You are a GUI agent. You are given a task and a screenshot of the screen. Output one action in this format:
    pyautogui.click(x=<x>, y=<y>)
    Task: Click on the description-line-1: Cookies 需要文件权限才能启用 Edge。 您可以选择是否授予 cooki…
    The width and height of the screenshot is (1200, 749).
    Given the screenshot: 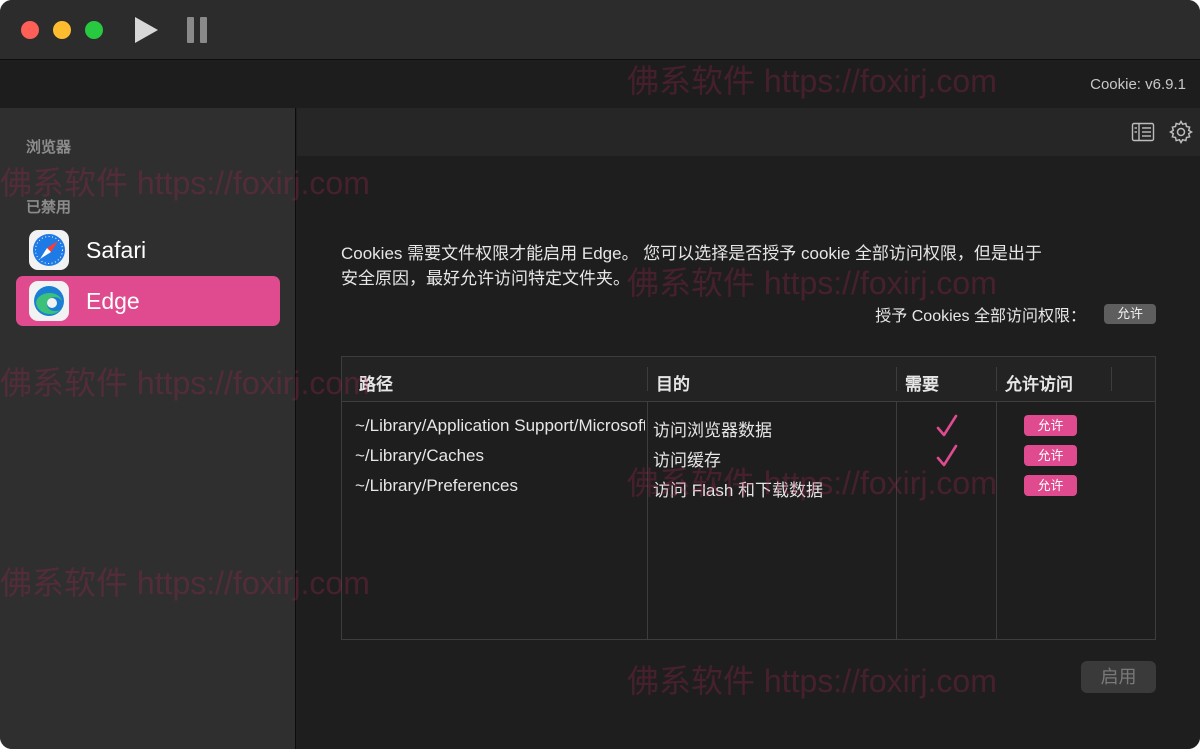 What is the action you would take?
    pyautogui.click(x=691, y=253)
    